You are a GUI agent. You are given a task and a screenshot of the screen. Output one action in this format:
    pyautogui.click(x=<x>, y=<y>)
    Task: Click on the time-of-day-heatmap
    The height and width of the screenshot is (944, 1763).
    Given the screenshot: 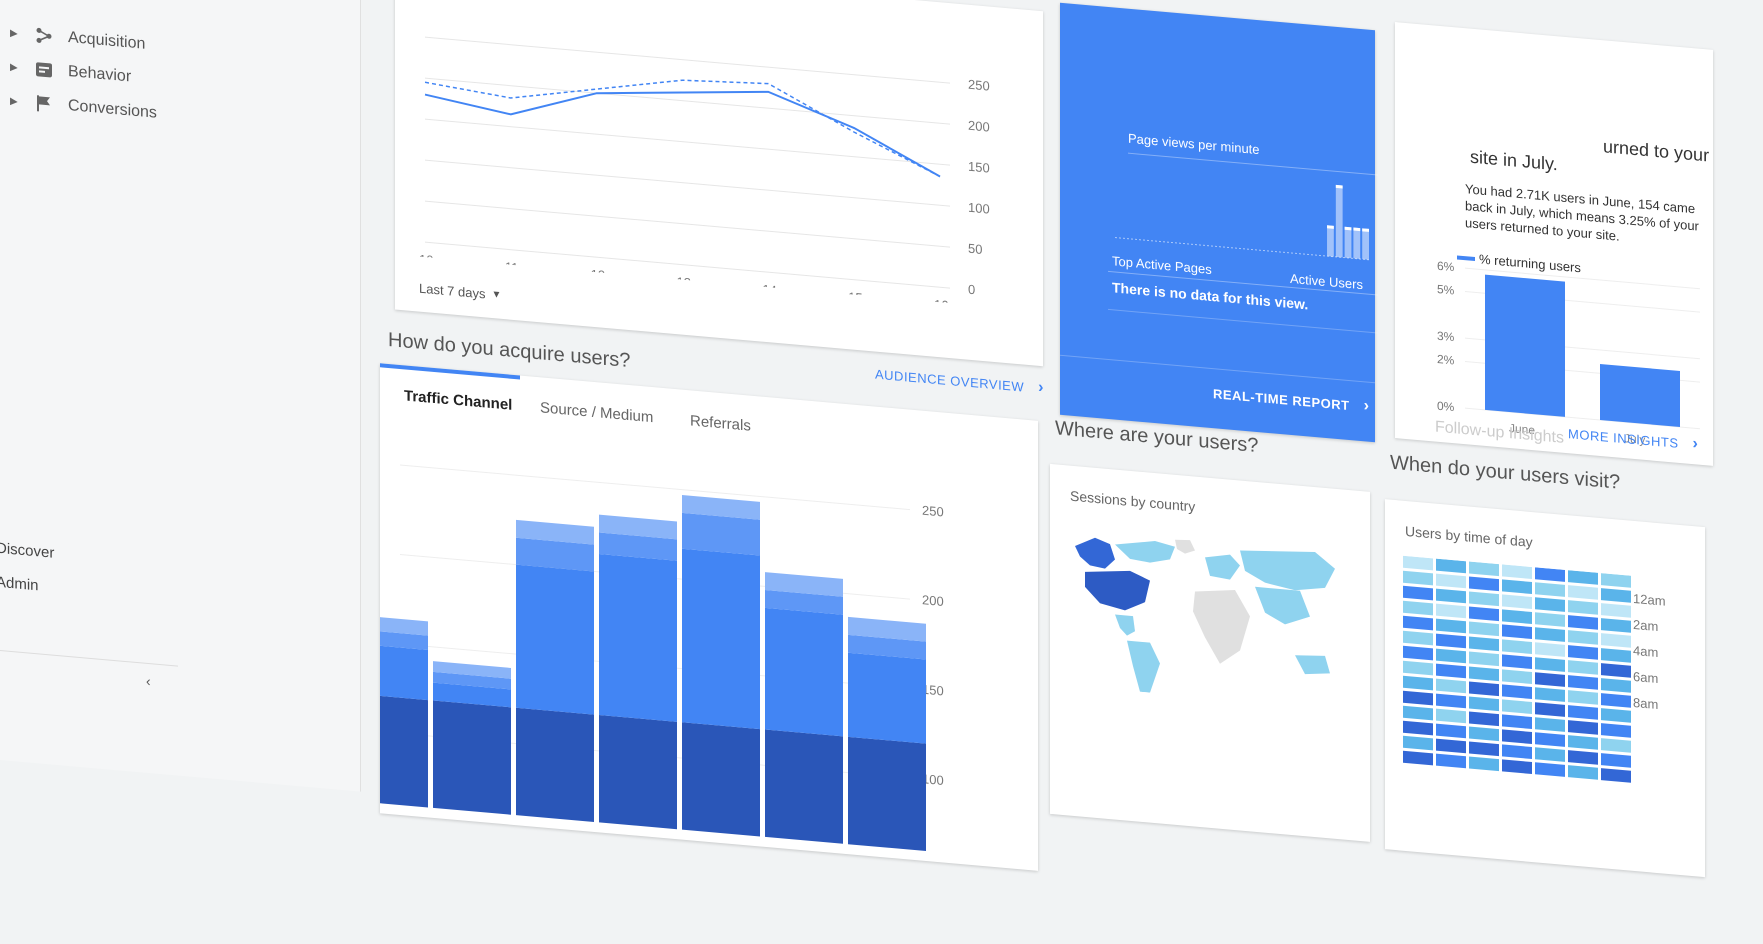 What is the action you would take?
    pyautogui.click(x=1517, y=669)
    